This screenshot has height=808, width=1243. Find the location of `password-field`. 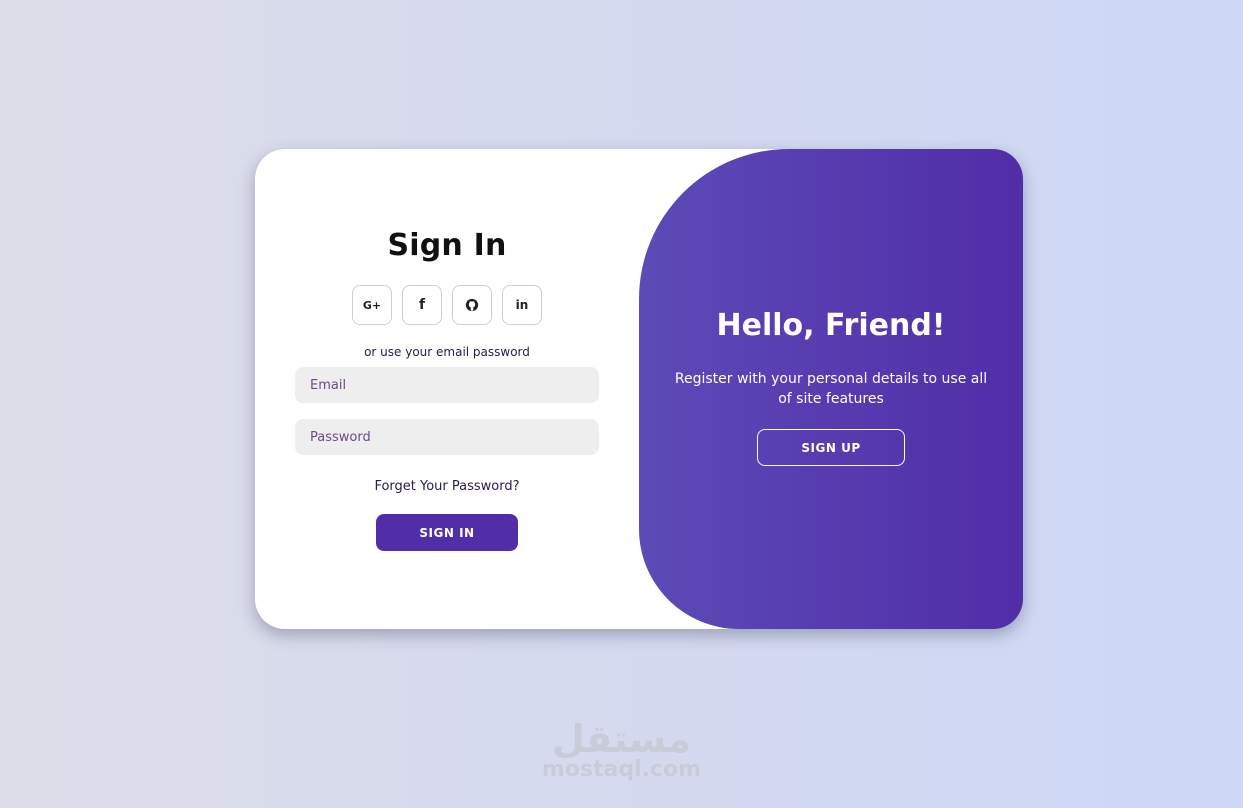

password-field is located at coordinates (447, 437).